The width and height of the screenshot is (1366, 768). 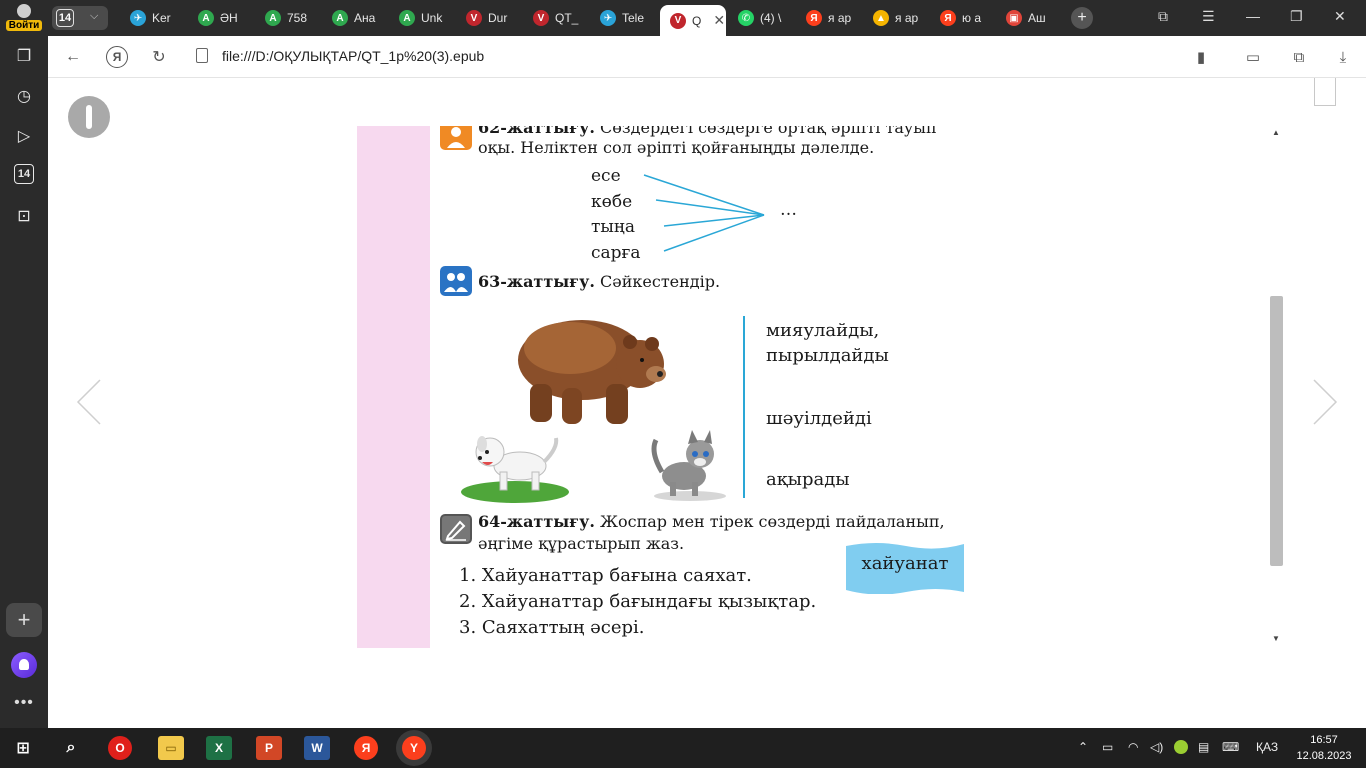 What do you see at coordinates (120, 748) in the screenshot?
I see `opera-icon: O` at bounding box center [120, 748].